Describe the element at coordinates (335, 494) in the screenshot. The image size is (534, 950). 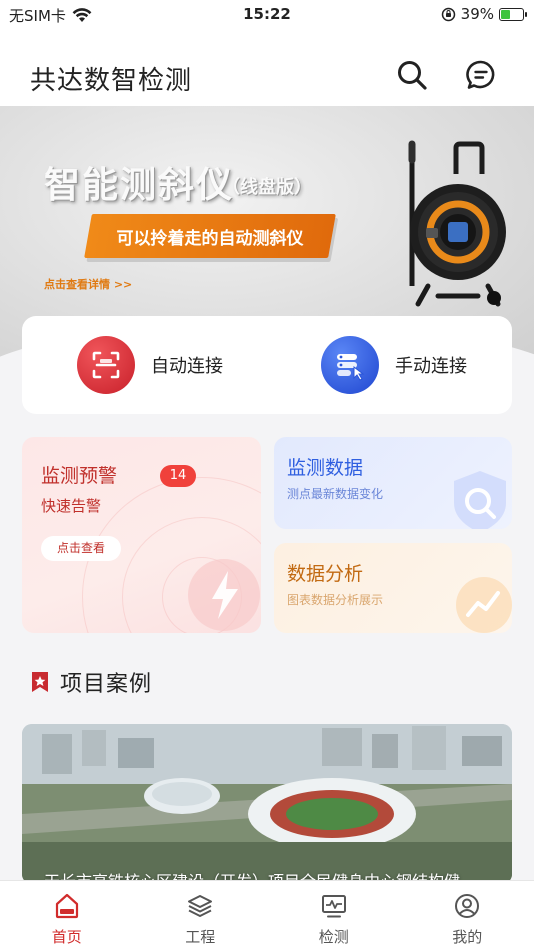
I see `monitoring-data-subtitle: 测点最新数据变化` at that location.